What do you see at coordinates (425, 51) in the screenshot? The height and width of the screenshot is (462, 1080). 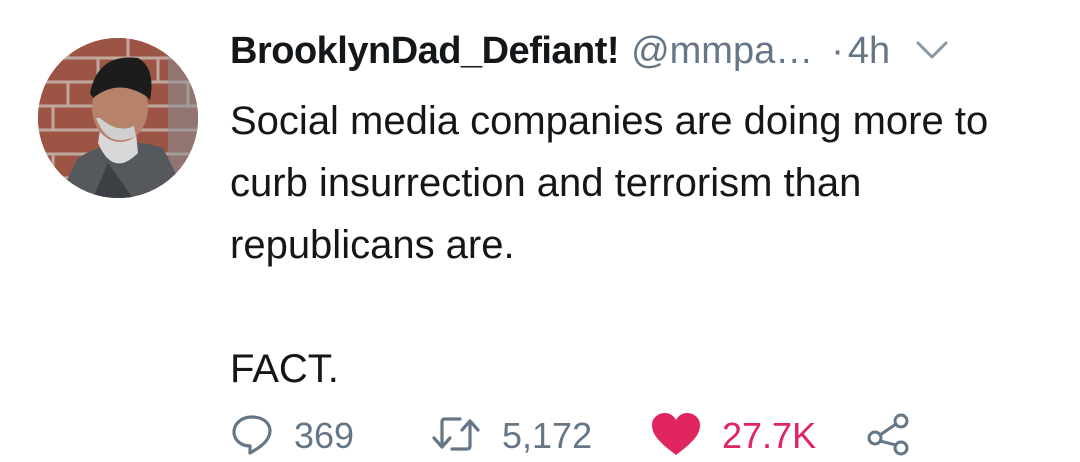 I see `display-name: BrooklynDad_Defiant!` at bounding box center [425, 51].